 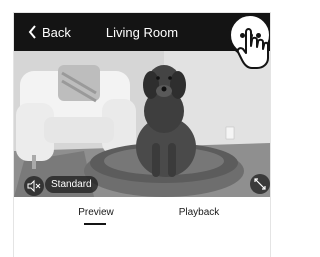 I want to click on tab-playback: Playback, so click(x=199, y=212).